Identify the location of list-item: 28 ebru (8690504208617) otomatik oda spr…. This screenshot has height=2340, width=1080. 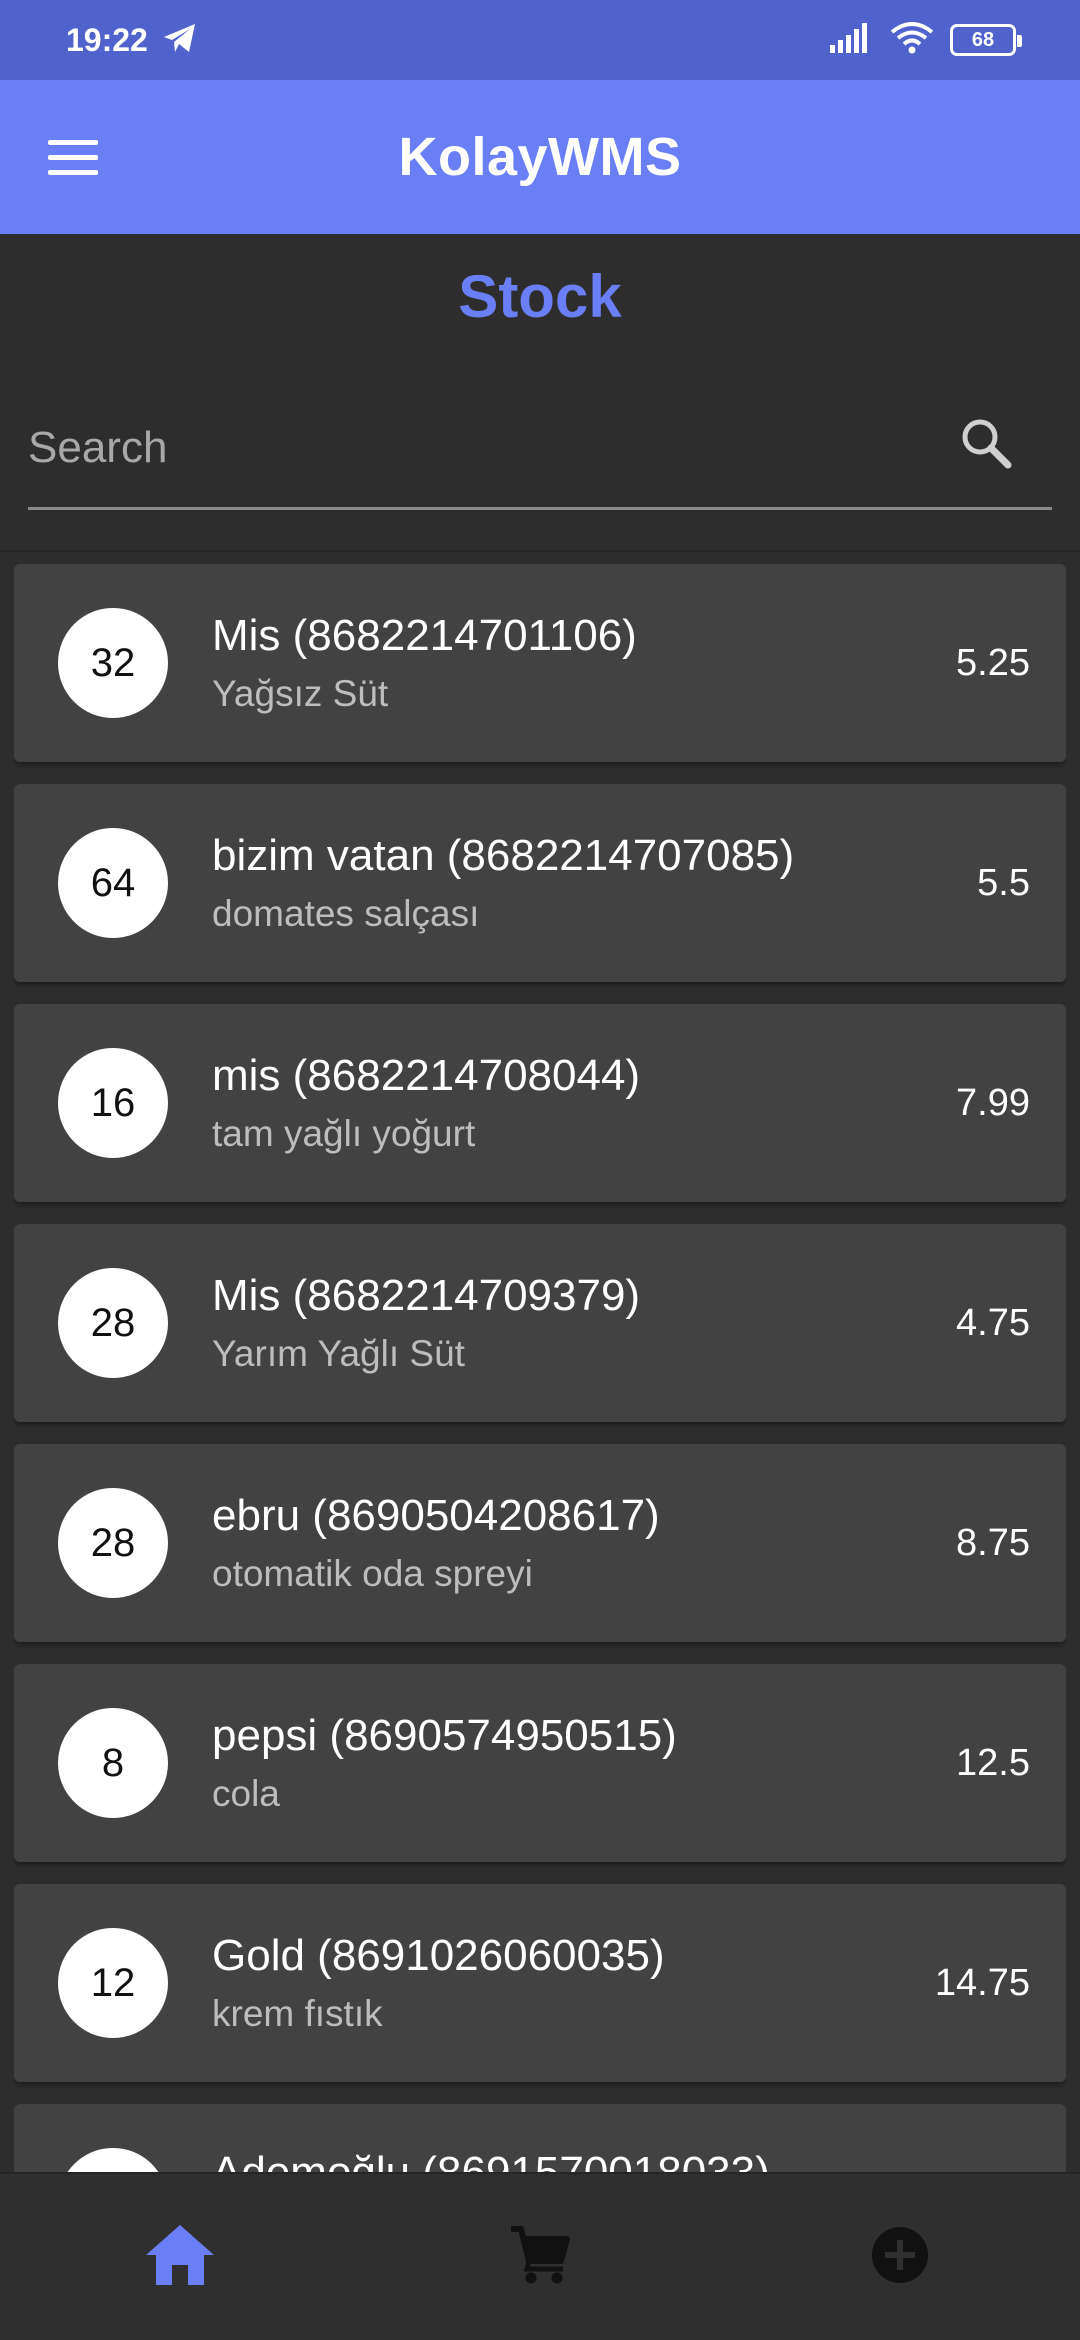
(540, 1543).